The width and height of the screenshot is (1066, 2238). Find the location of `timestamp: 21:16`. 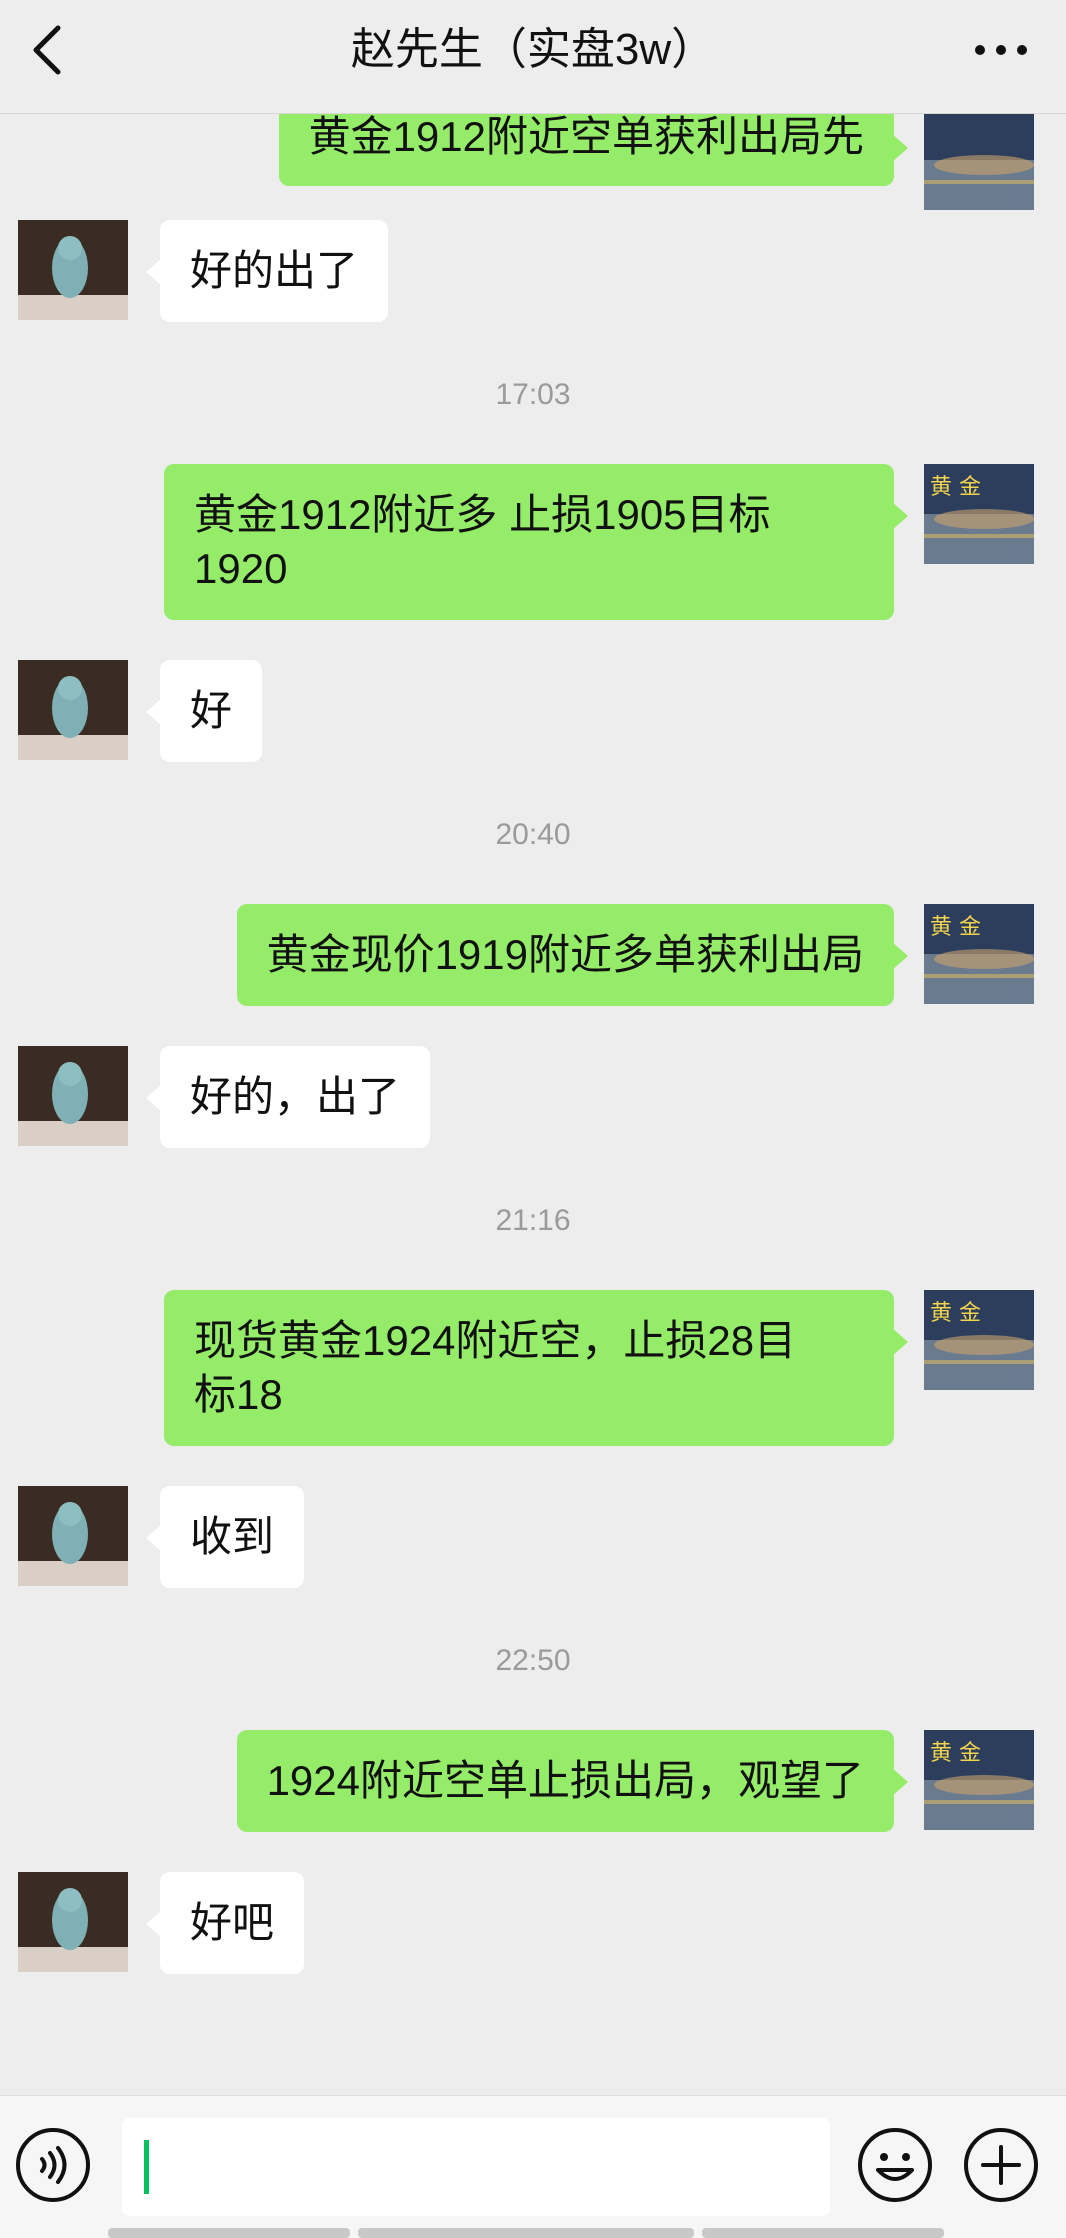

timestamp: 21:16 is located at coordinates (533, 1220).